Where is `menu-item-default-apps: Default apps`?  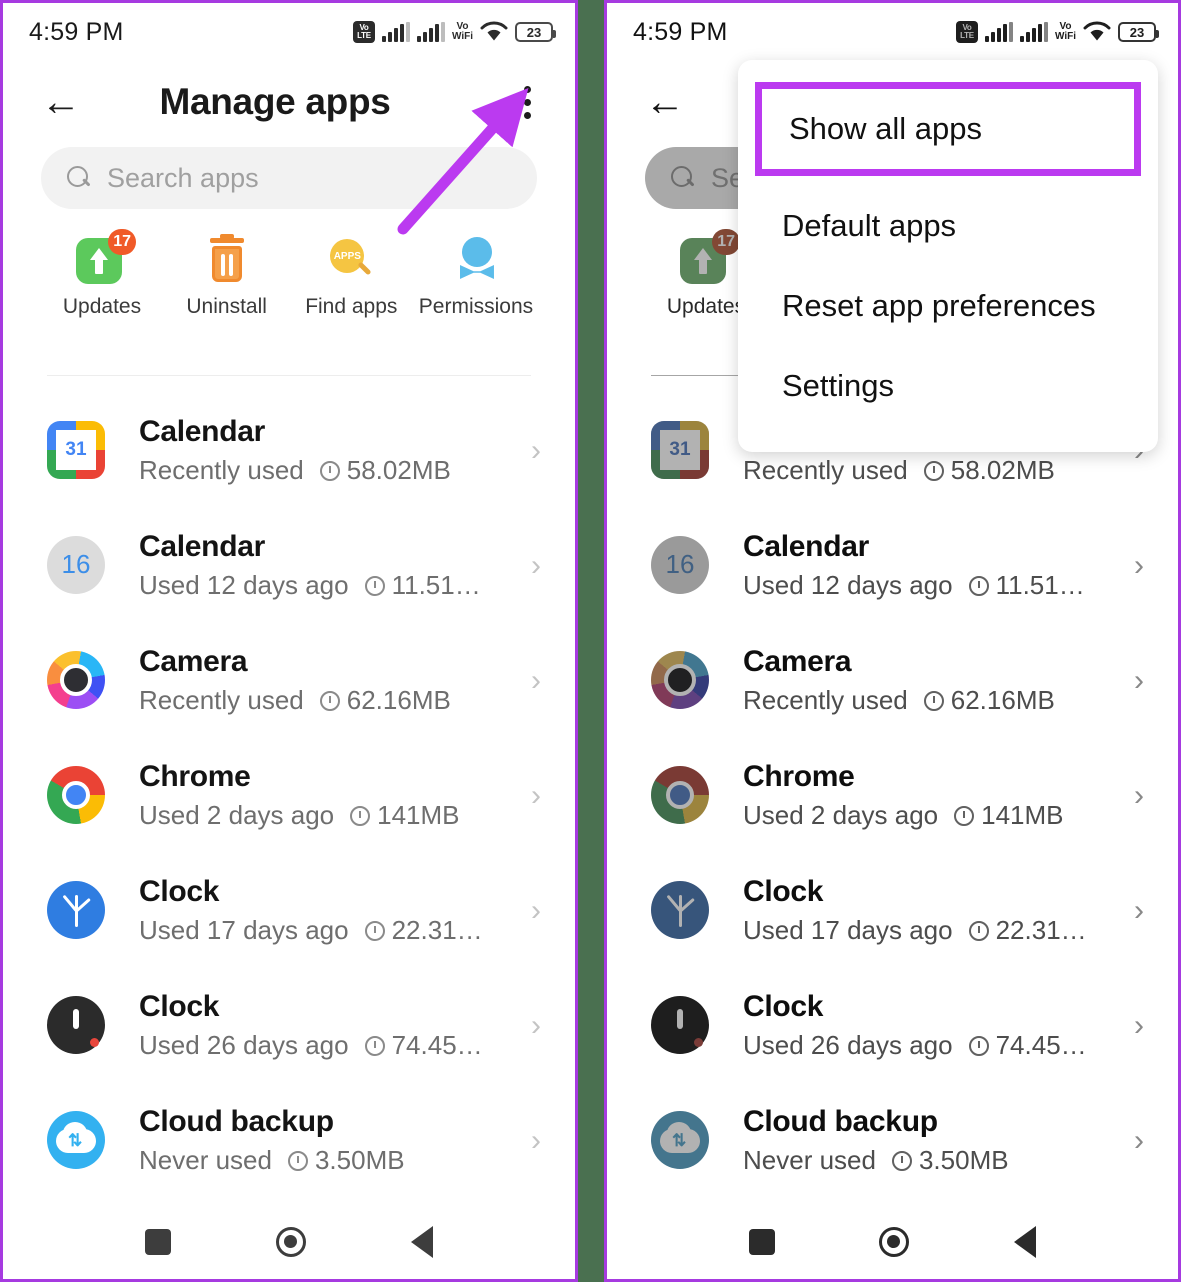
menu-item-default-apps: Default apps is located at coordinates (948, 226).